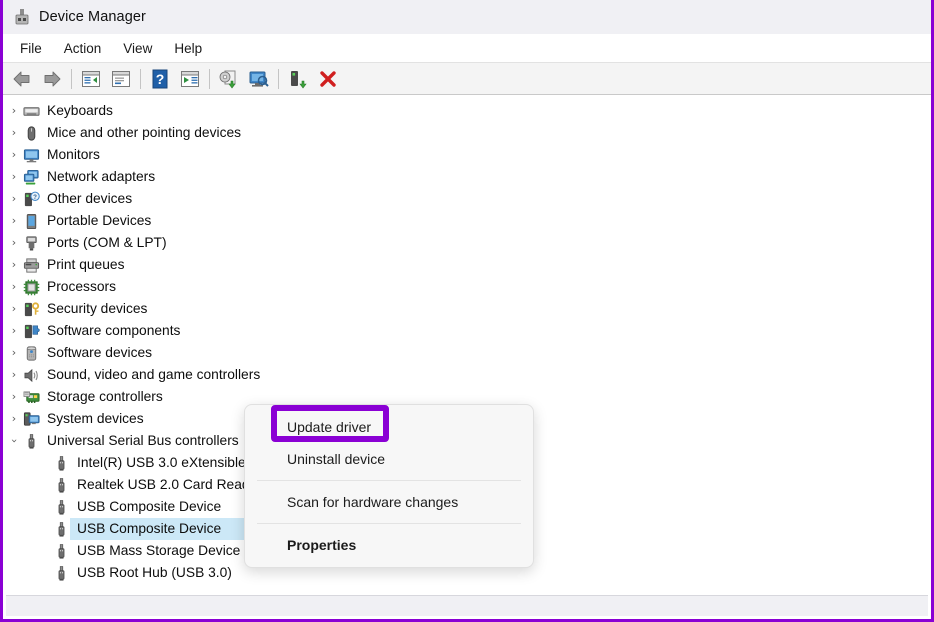  I want to click on tree-node-label: Other devices, so click(90, 198).